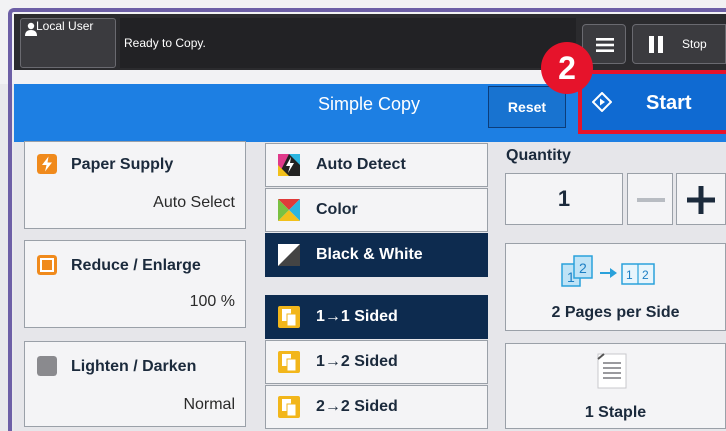 This screenshot has width=726, height=431. I want to click on sided-1-2-label: 1→2 Sided, so click(357, 361).